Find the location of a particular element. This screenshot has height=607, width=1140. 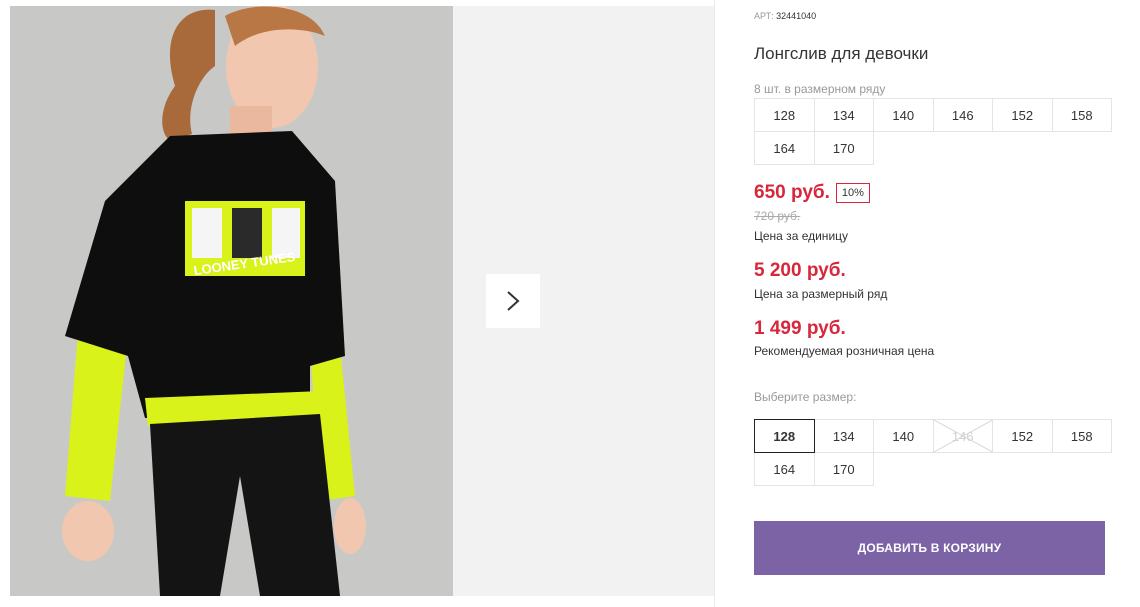

discount-badge: 10% is located at coordinates (852, 193).